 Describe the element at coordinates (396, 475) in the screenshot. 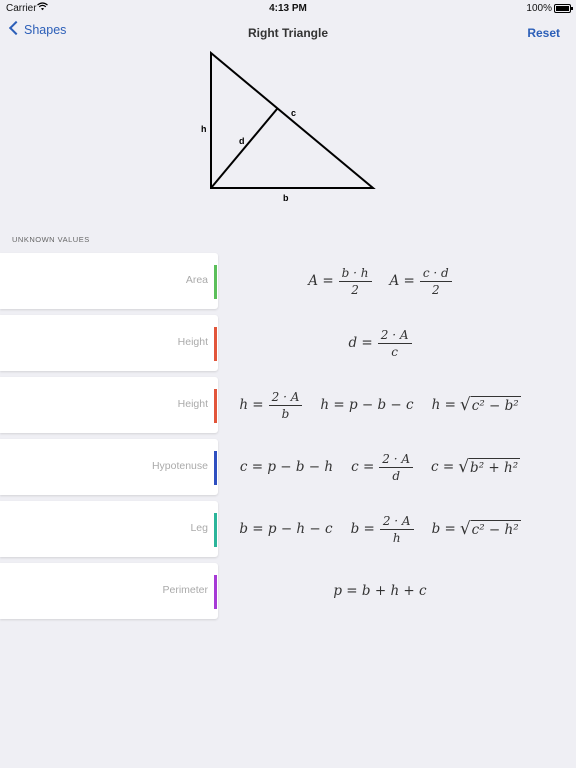

I see `denominator: d` at that location.